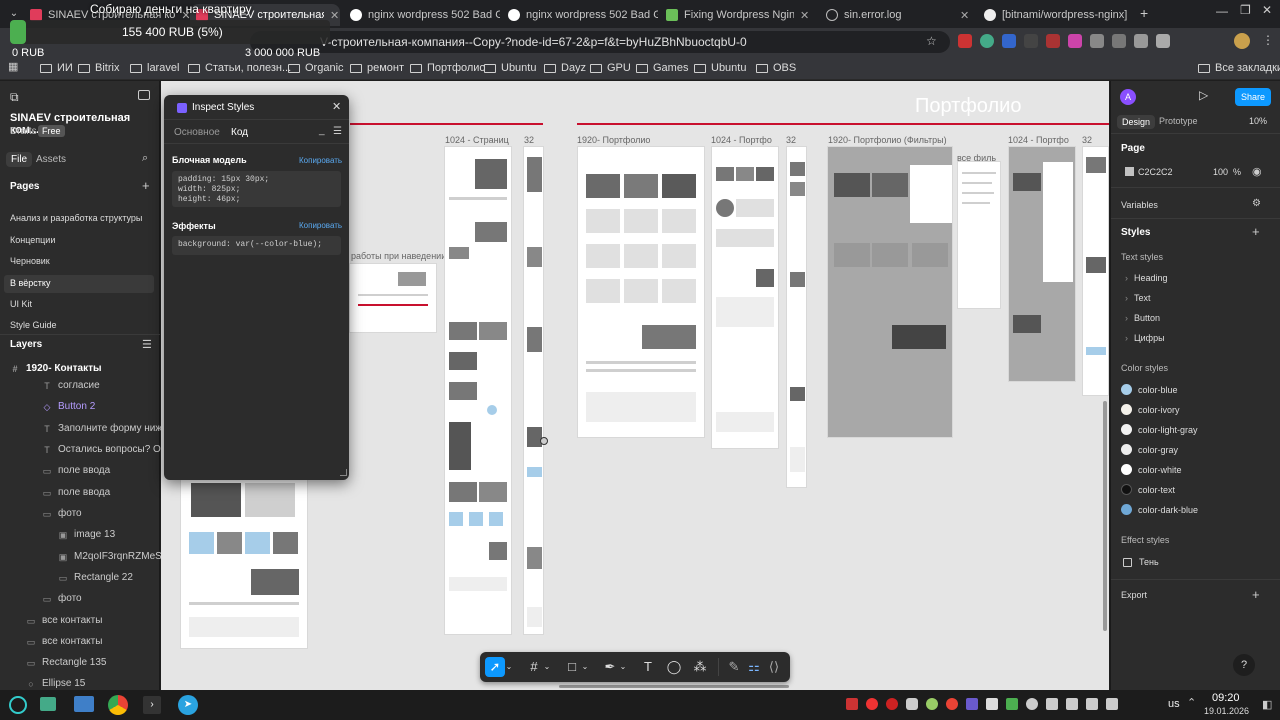 The height and width of the screenshot is (720, 1280). I want to click on all-bookmarks: Все закладки, so click(1239, 68).